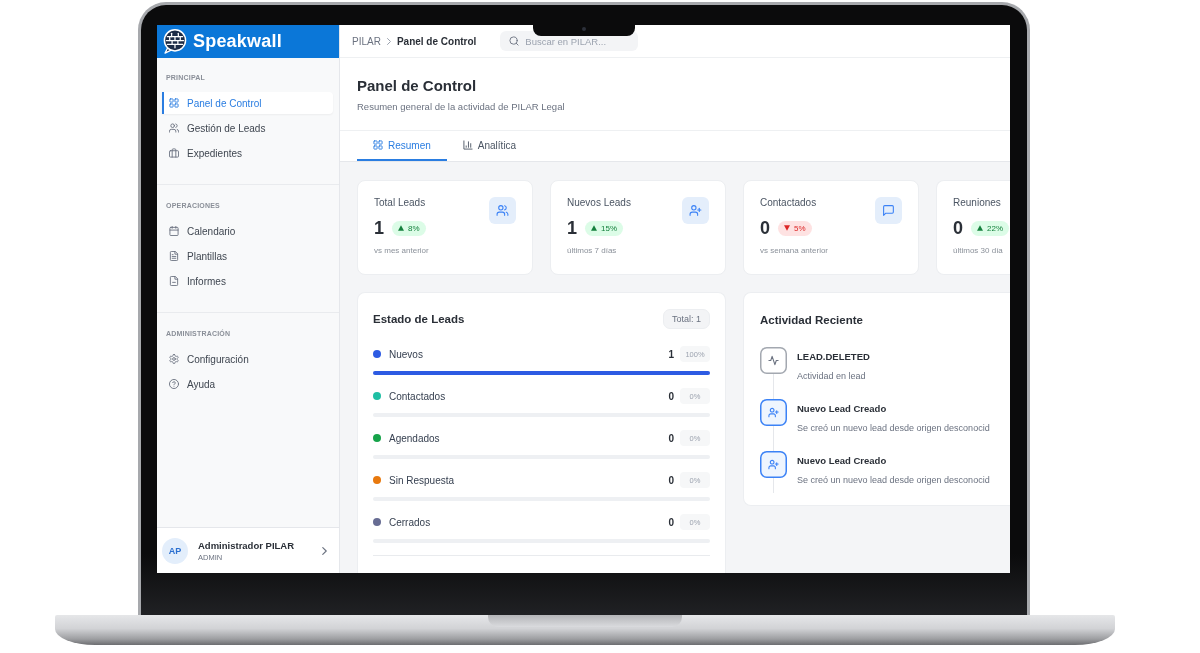 This screenshot has height=653, width=1200. Describe the element at coordinates (686, 319) in the screenshot. I see `total-badge: Total: 1` at that location.